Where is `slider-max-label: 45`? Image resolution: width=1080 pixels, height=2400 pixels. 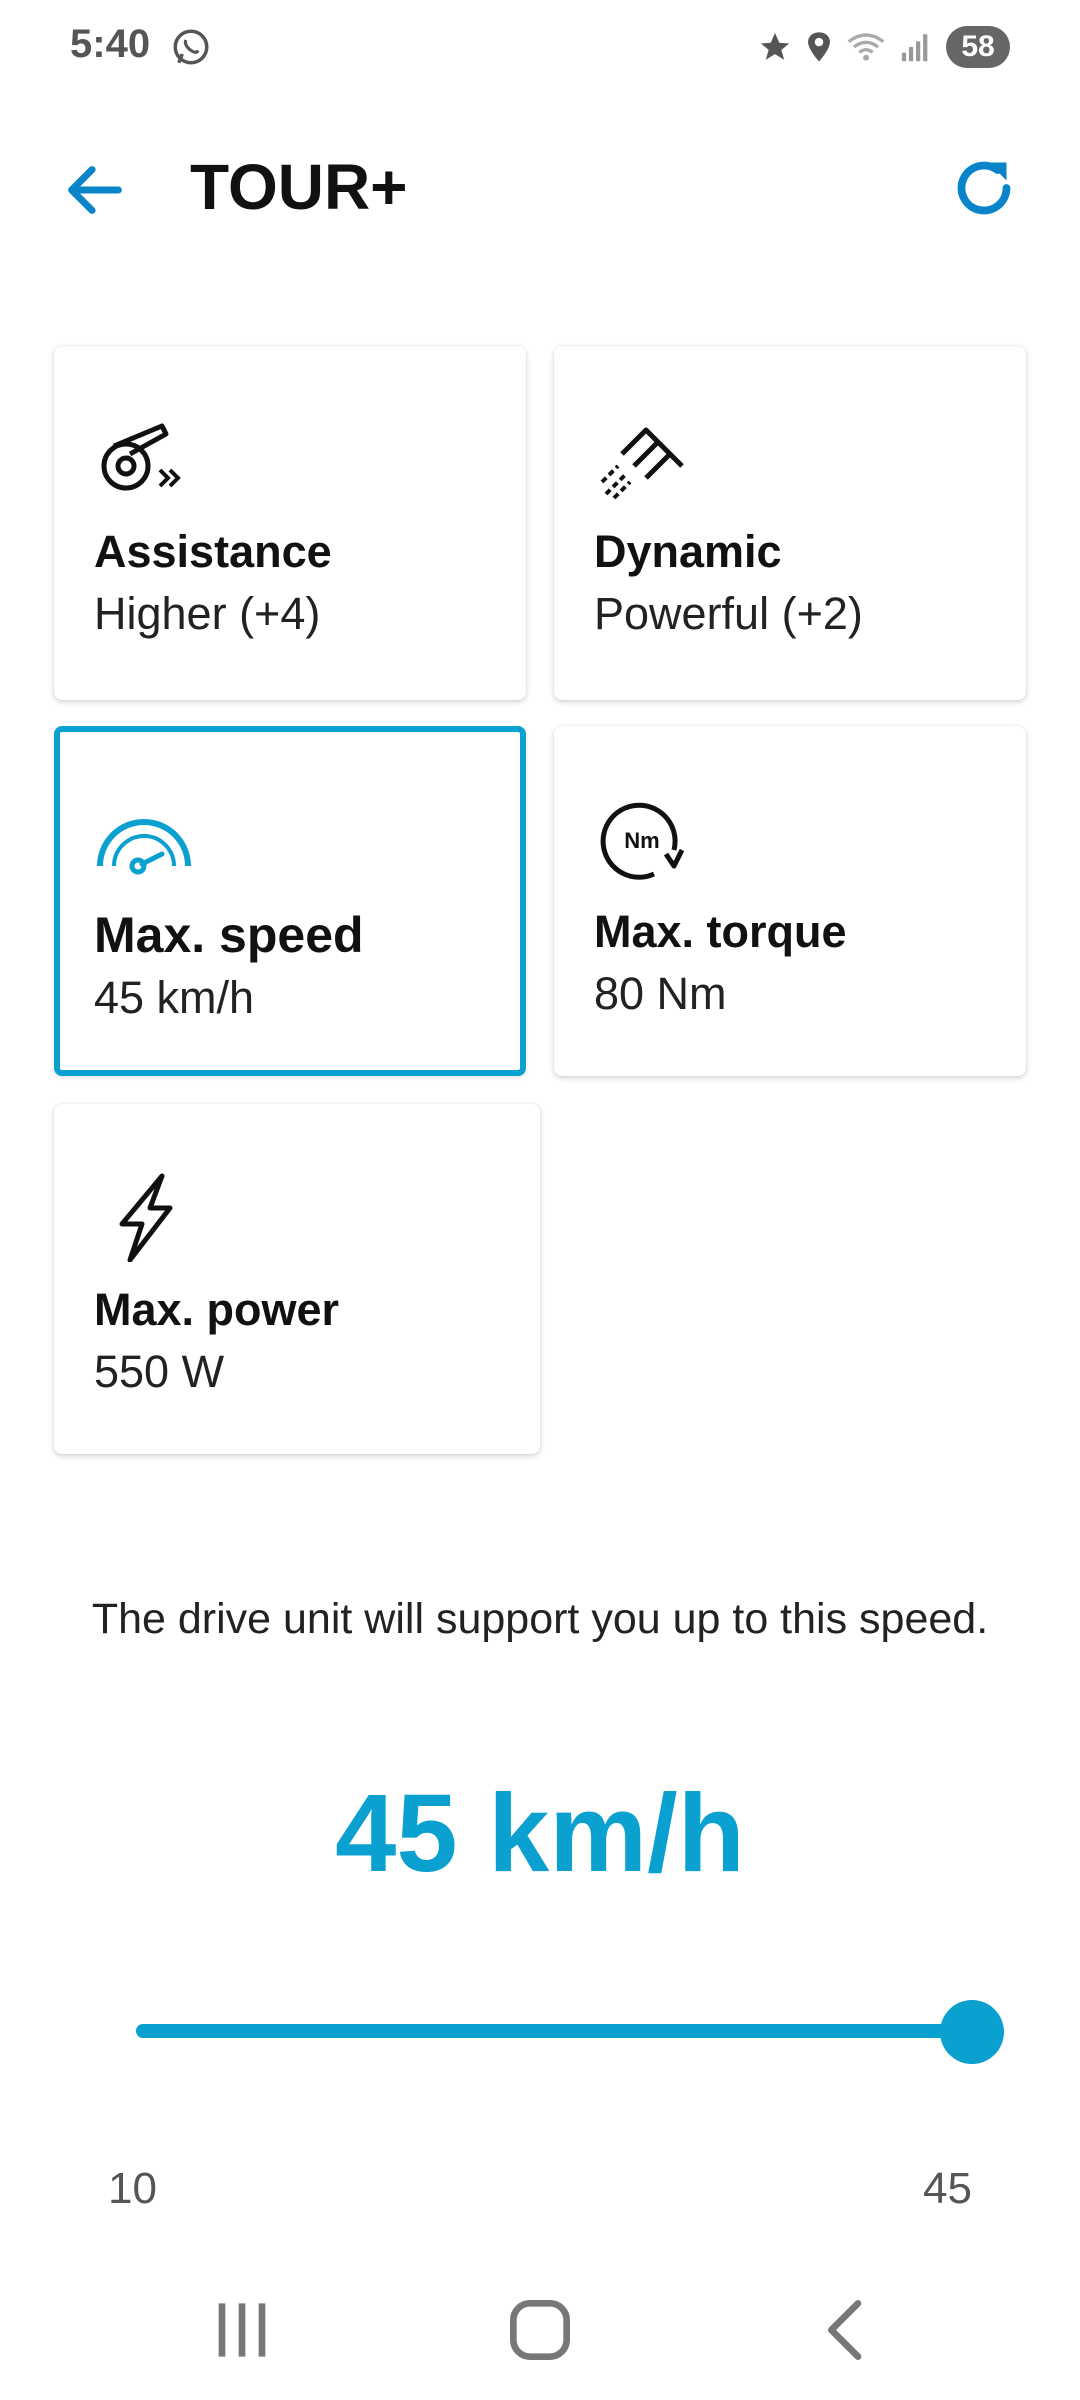
slider-max-label: 45 is located at coordinates (947, 2188).